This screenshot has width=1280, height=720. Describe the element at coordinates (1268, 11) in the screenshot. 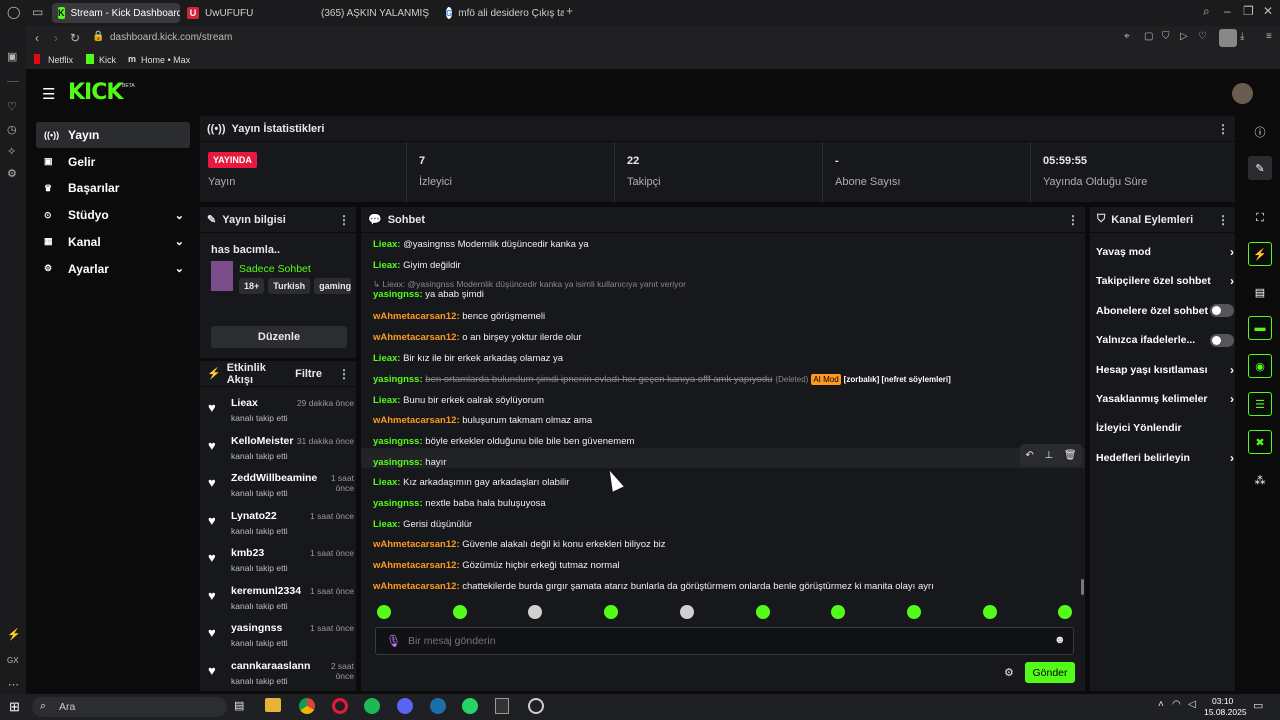

I see `close-window-button: ✕` at that location.